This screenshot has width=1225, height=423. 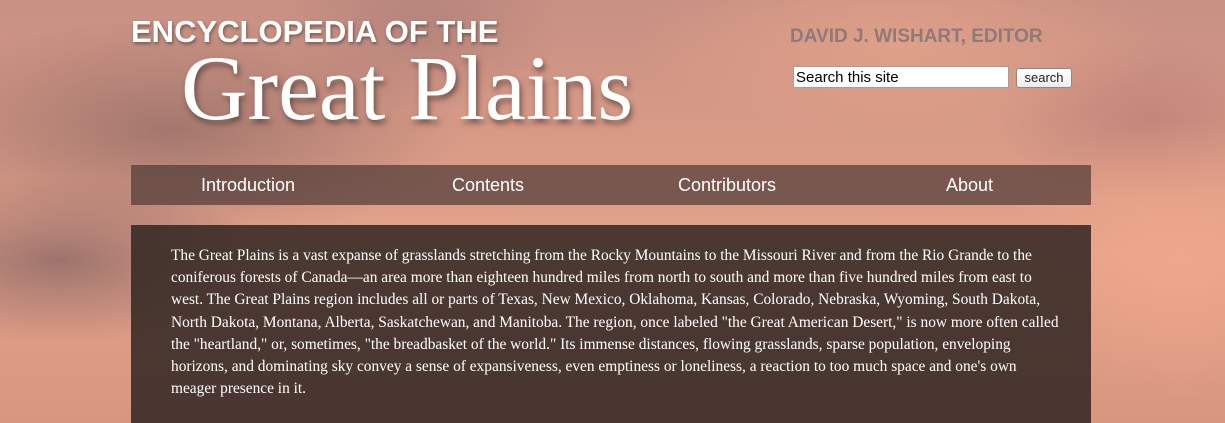 What do you see at coordinates (407, 88) in the screenshot?
I see `logo-title: Great Plains` at bounding box center [407, 88].